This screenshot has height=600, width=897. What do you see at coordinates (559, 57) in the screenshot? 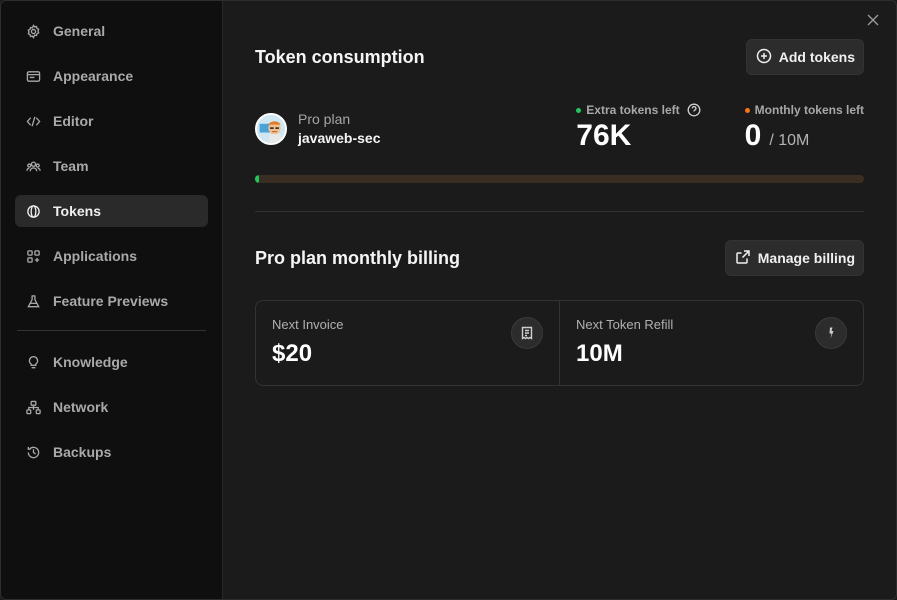
I see `token-consumption-header: Token consumption Add tokens` at bounding box center [559, 57].